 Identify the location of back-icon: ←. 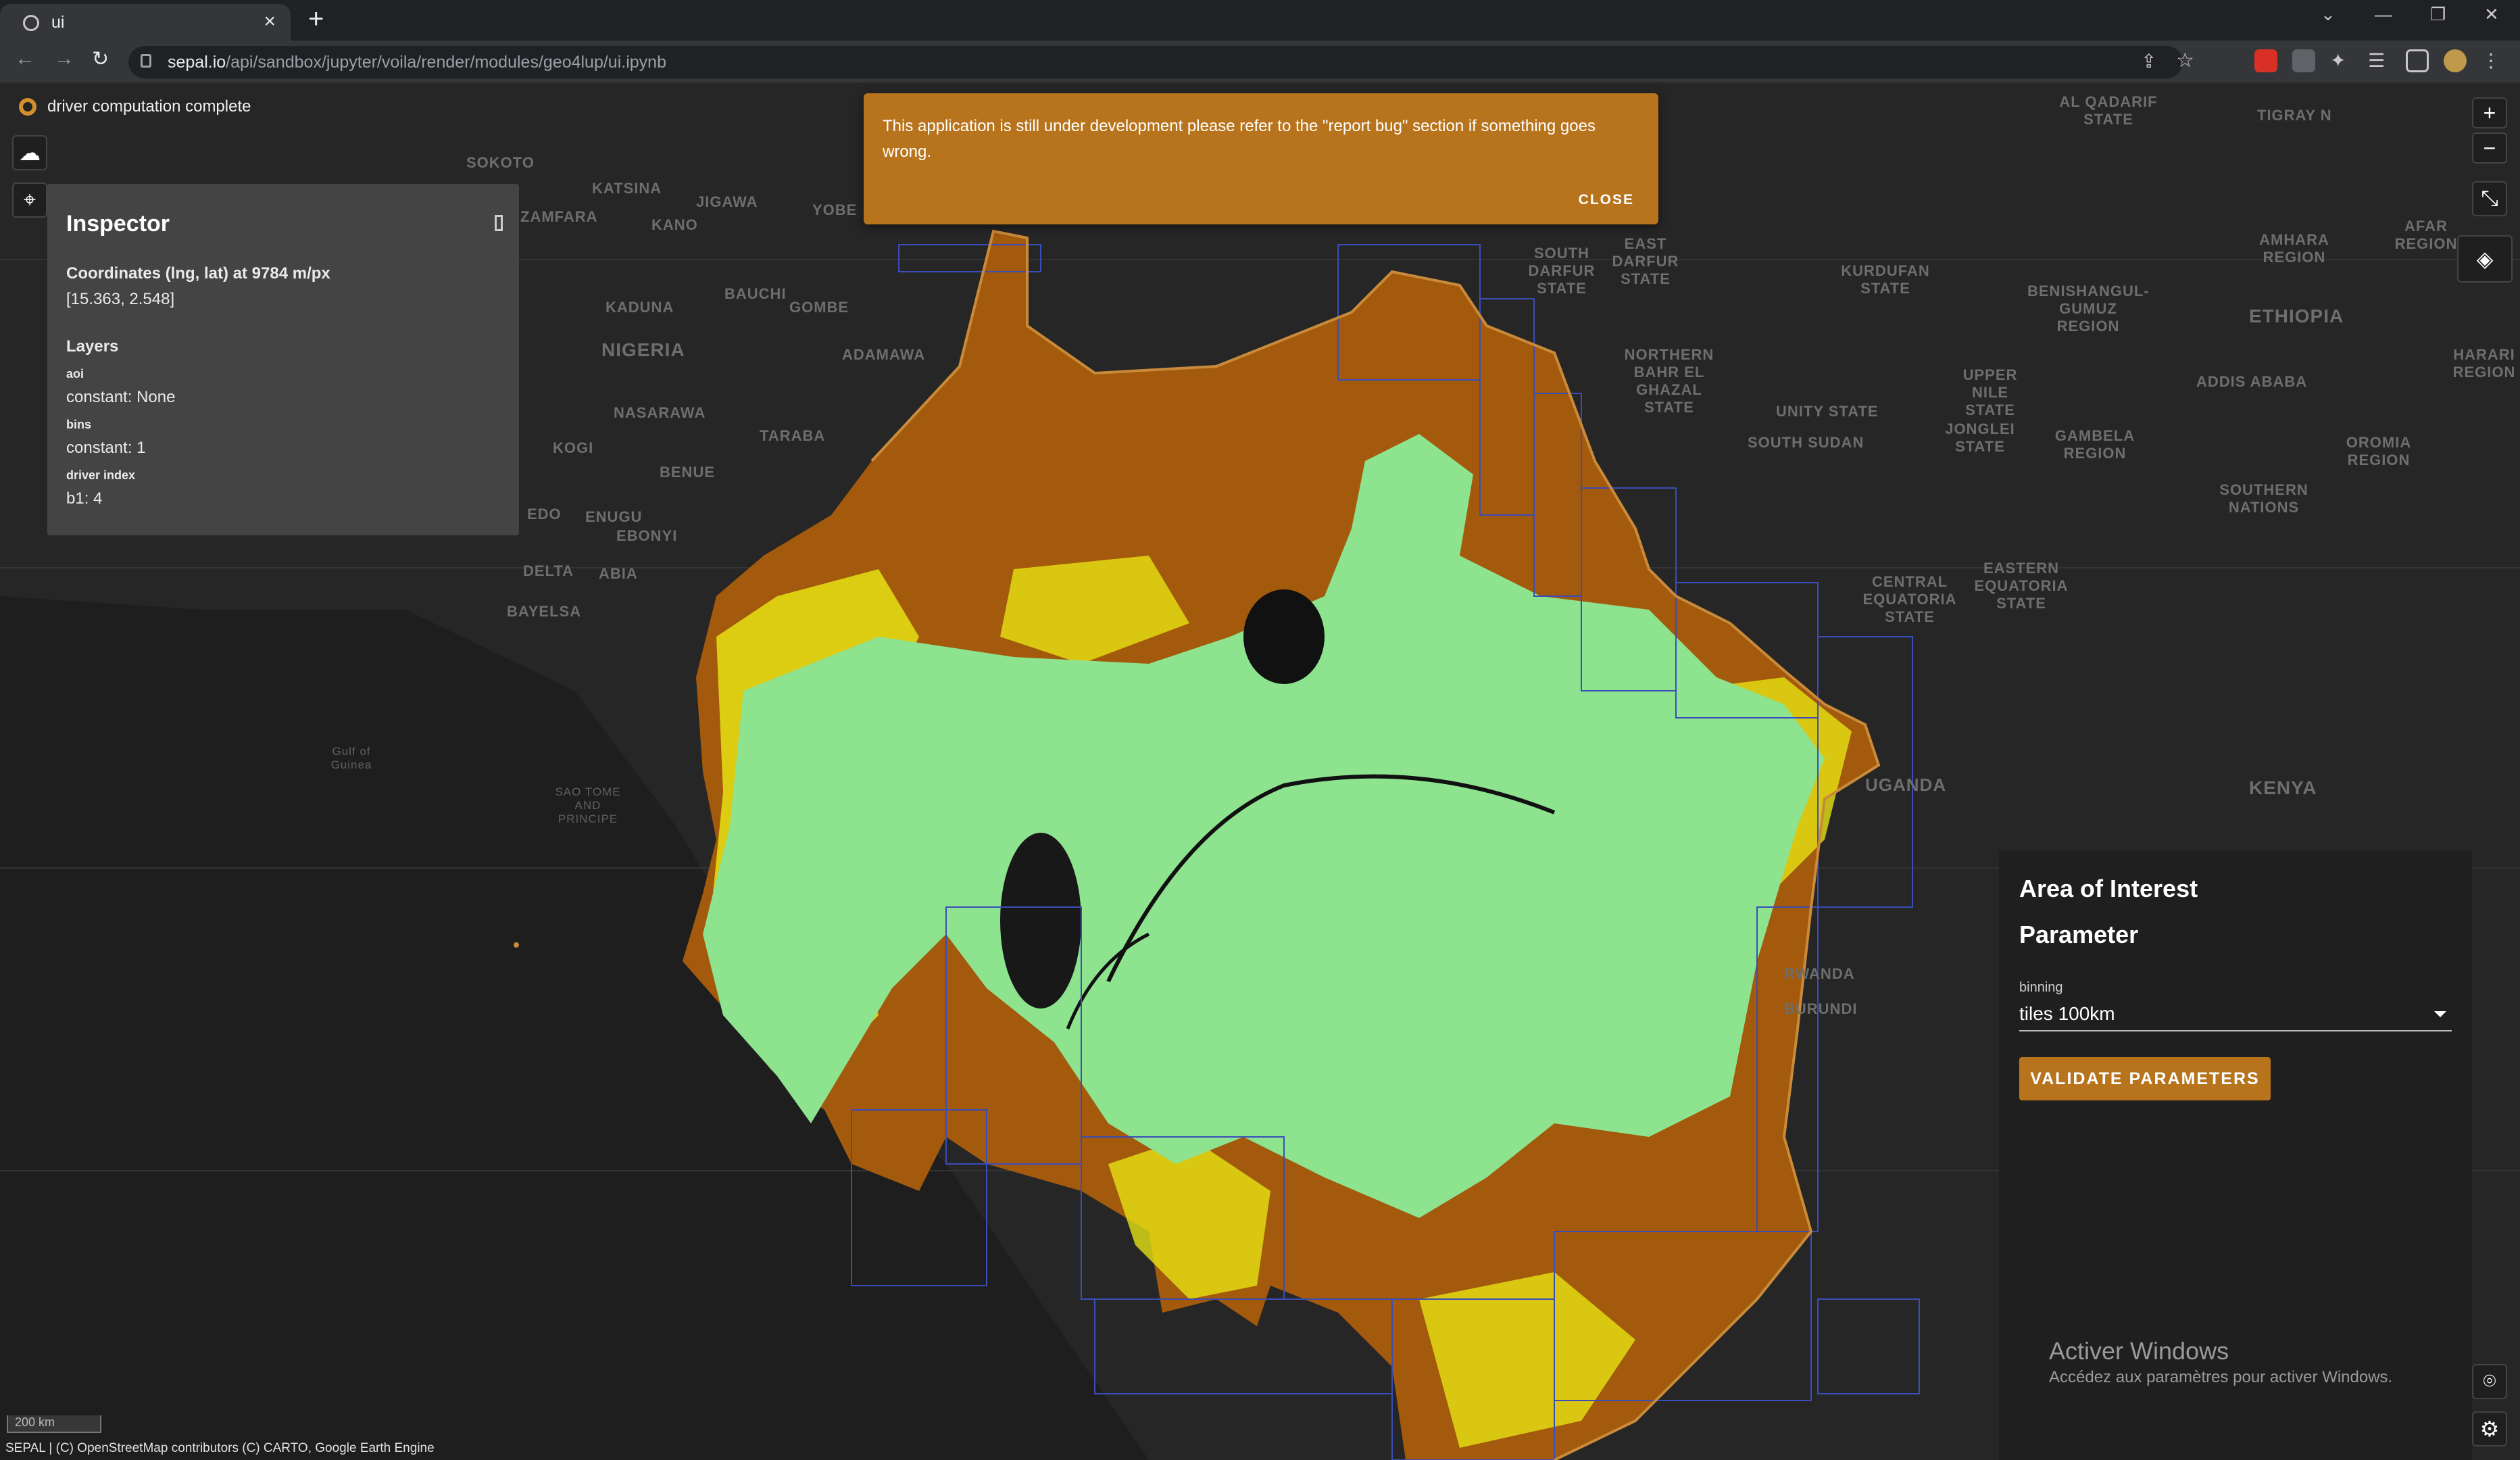
(25, 58).